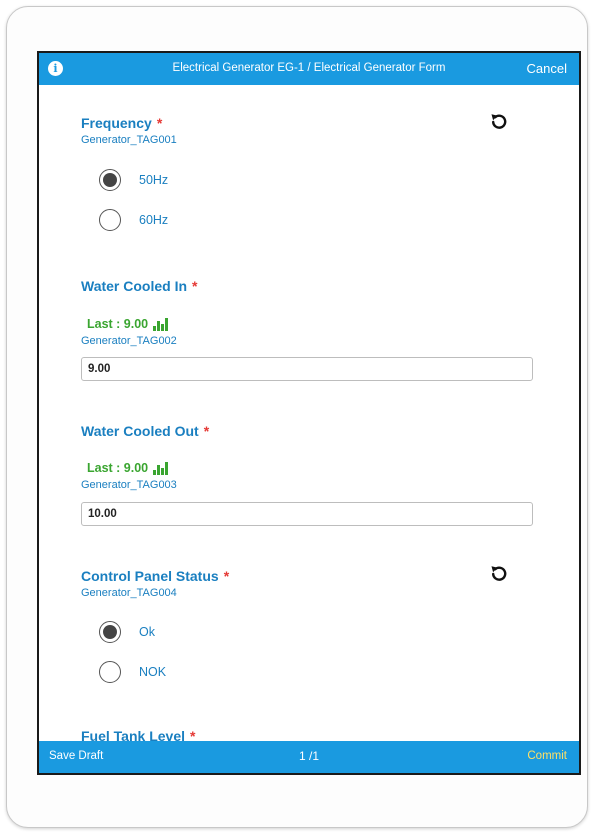 The image size is (595, 834). Describe the element at coordinates (307, 369) in the screenshot. I see `water-in-input` at that location.